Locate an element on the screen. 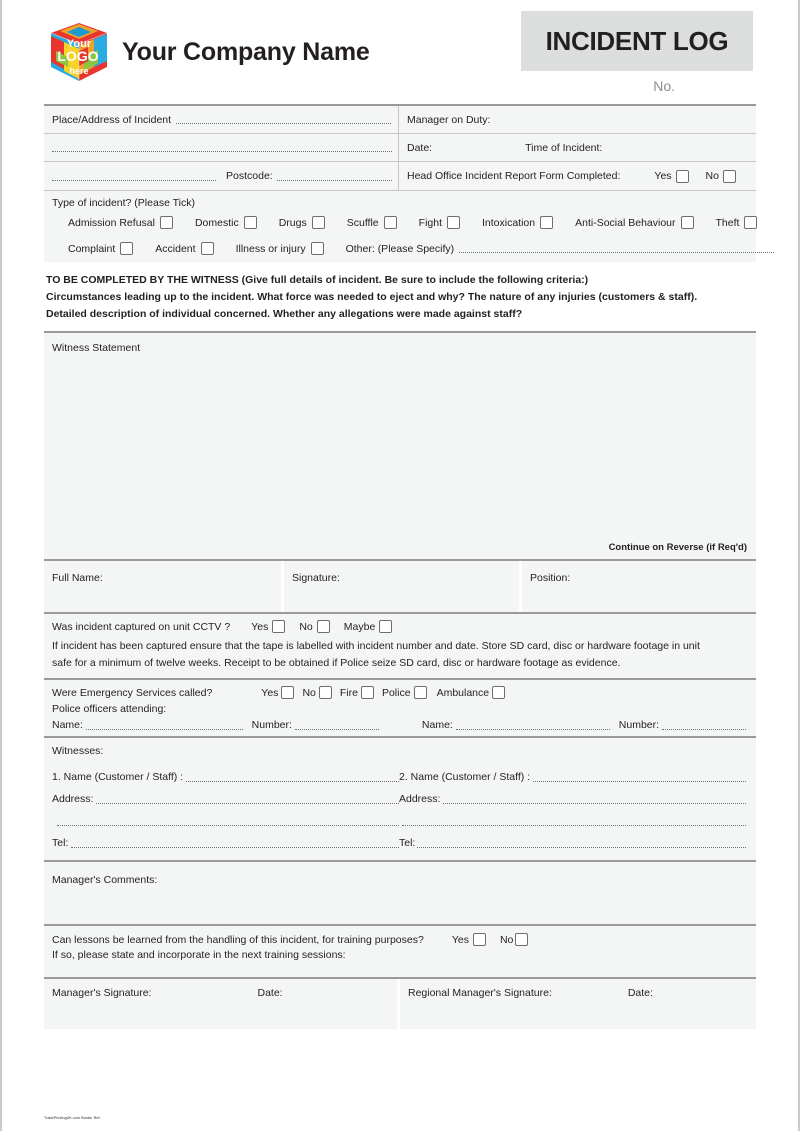 The image size is (800, 1131). emergency-ambulance-label: Ambulance is located at coordinates (463, 692).